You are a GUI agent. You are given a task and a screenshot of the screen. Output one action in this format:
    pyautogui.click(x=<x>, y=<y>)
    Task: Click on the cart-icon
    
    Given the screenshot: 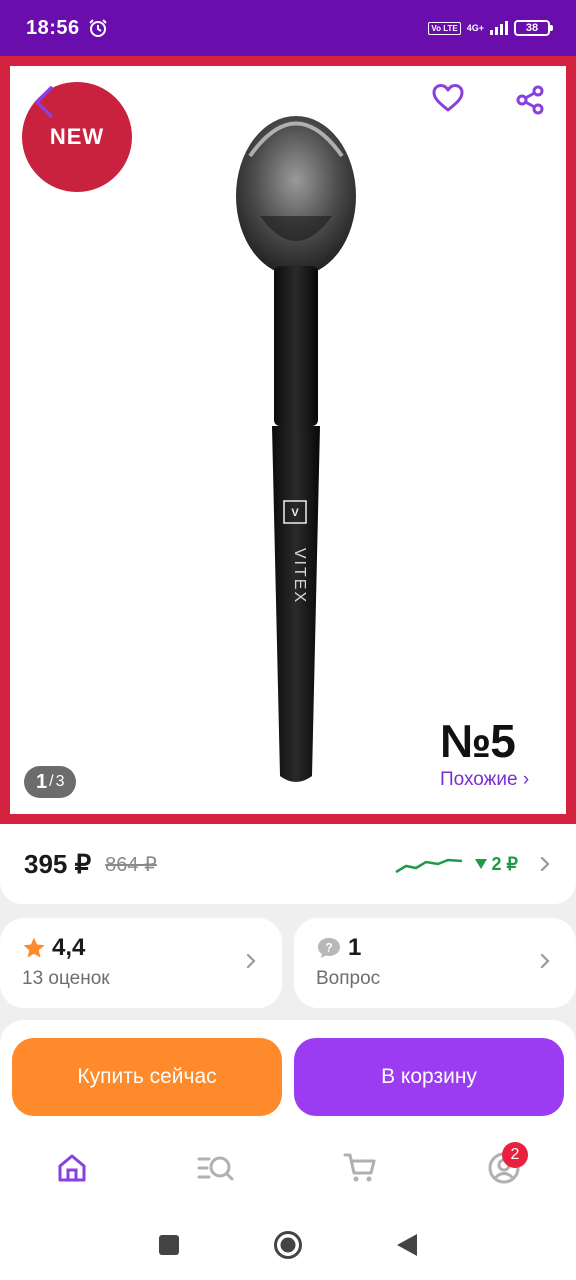 What is the action you would take?
    pyautogui.click(x=359, y=1167)
    